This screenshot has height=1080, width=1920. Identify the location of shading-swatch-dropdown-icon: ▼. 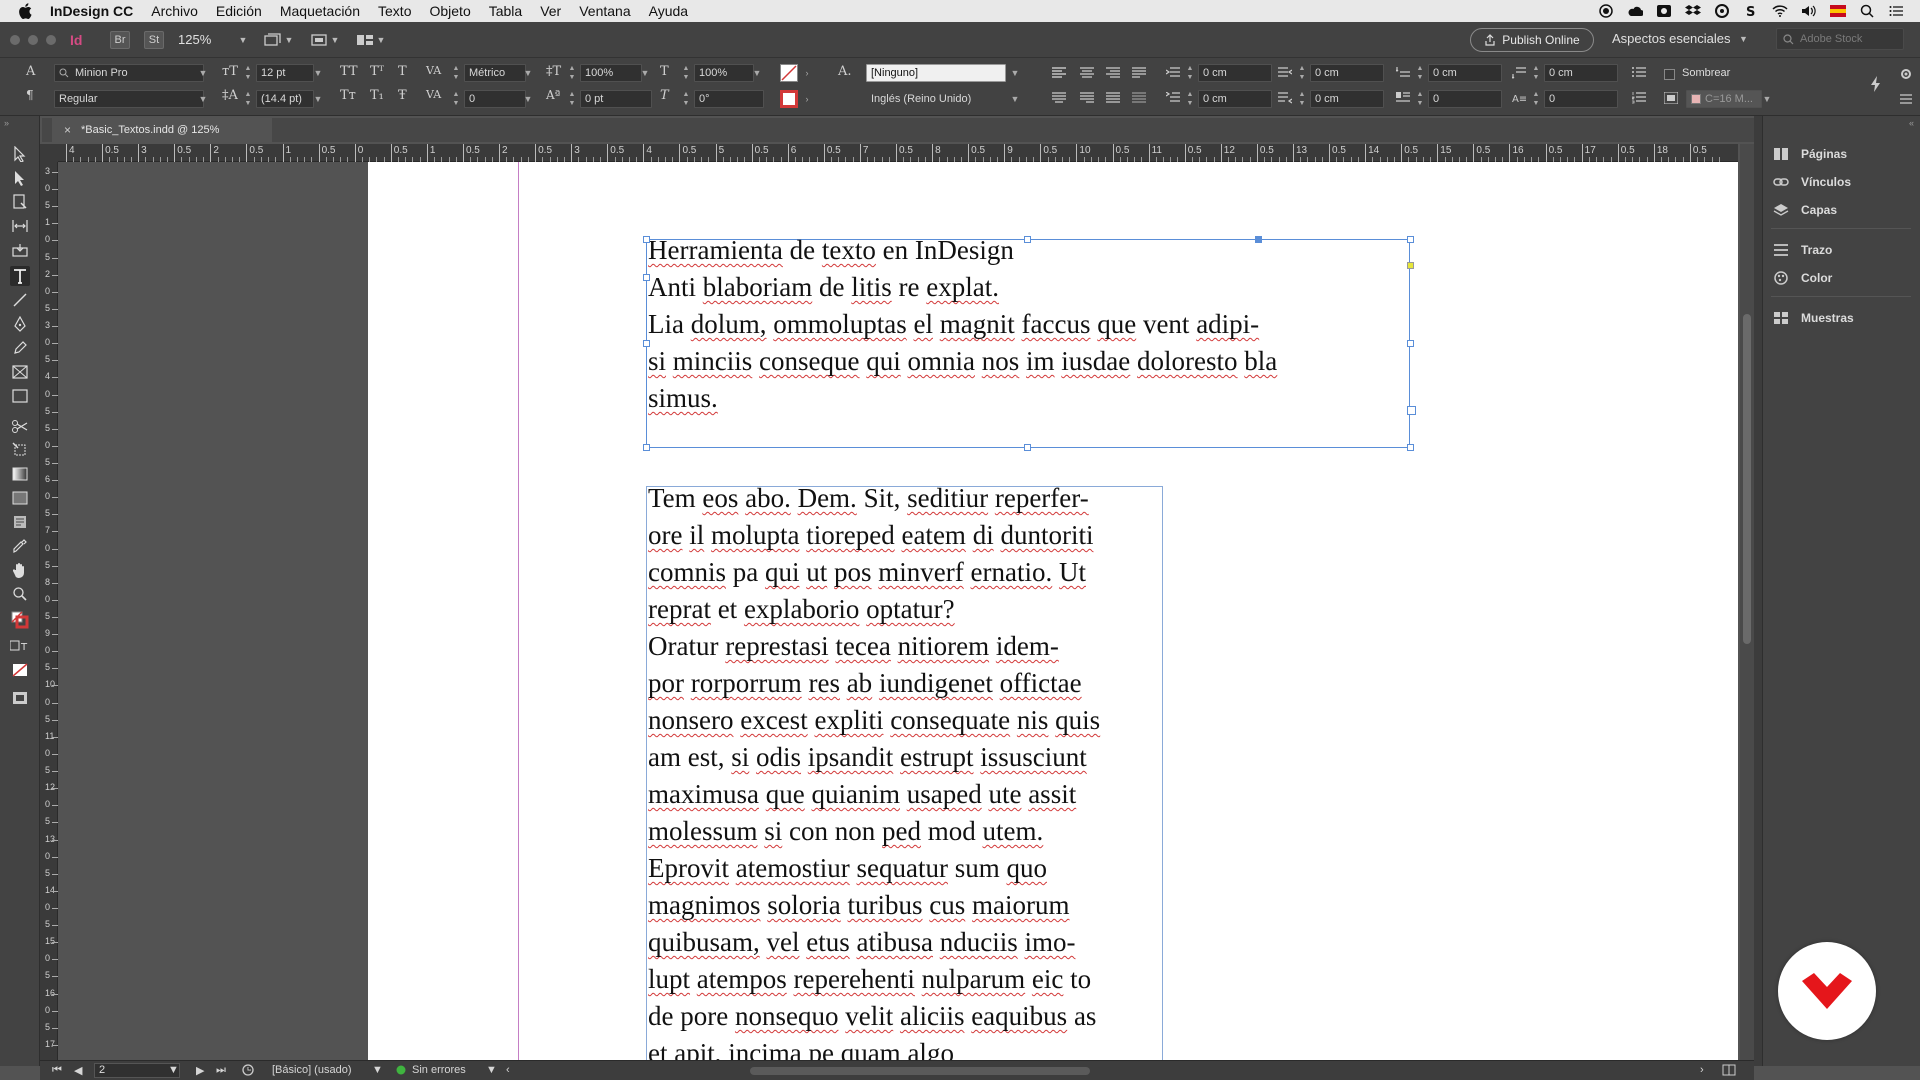
(1767, 99).